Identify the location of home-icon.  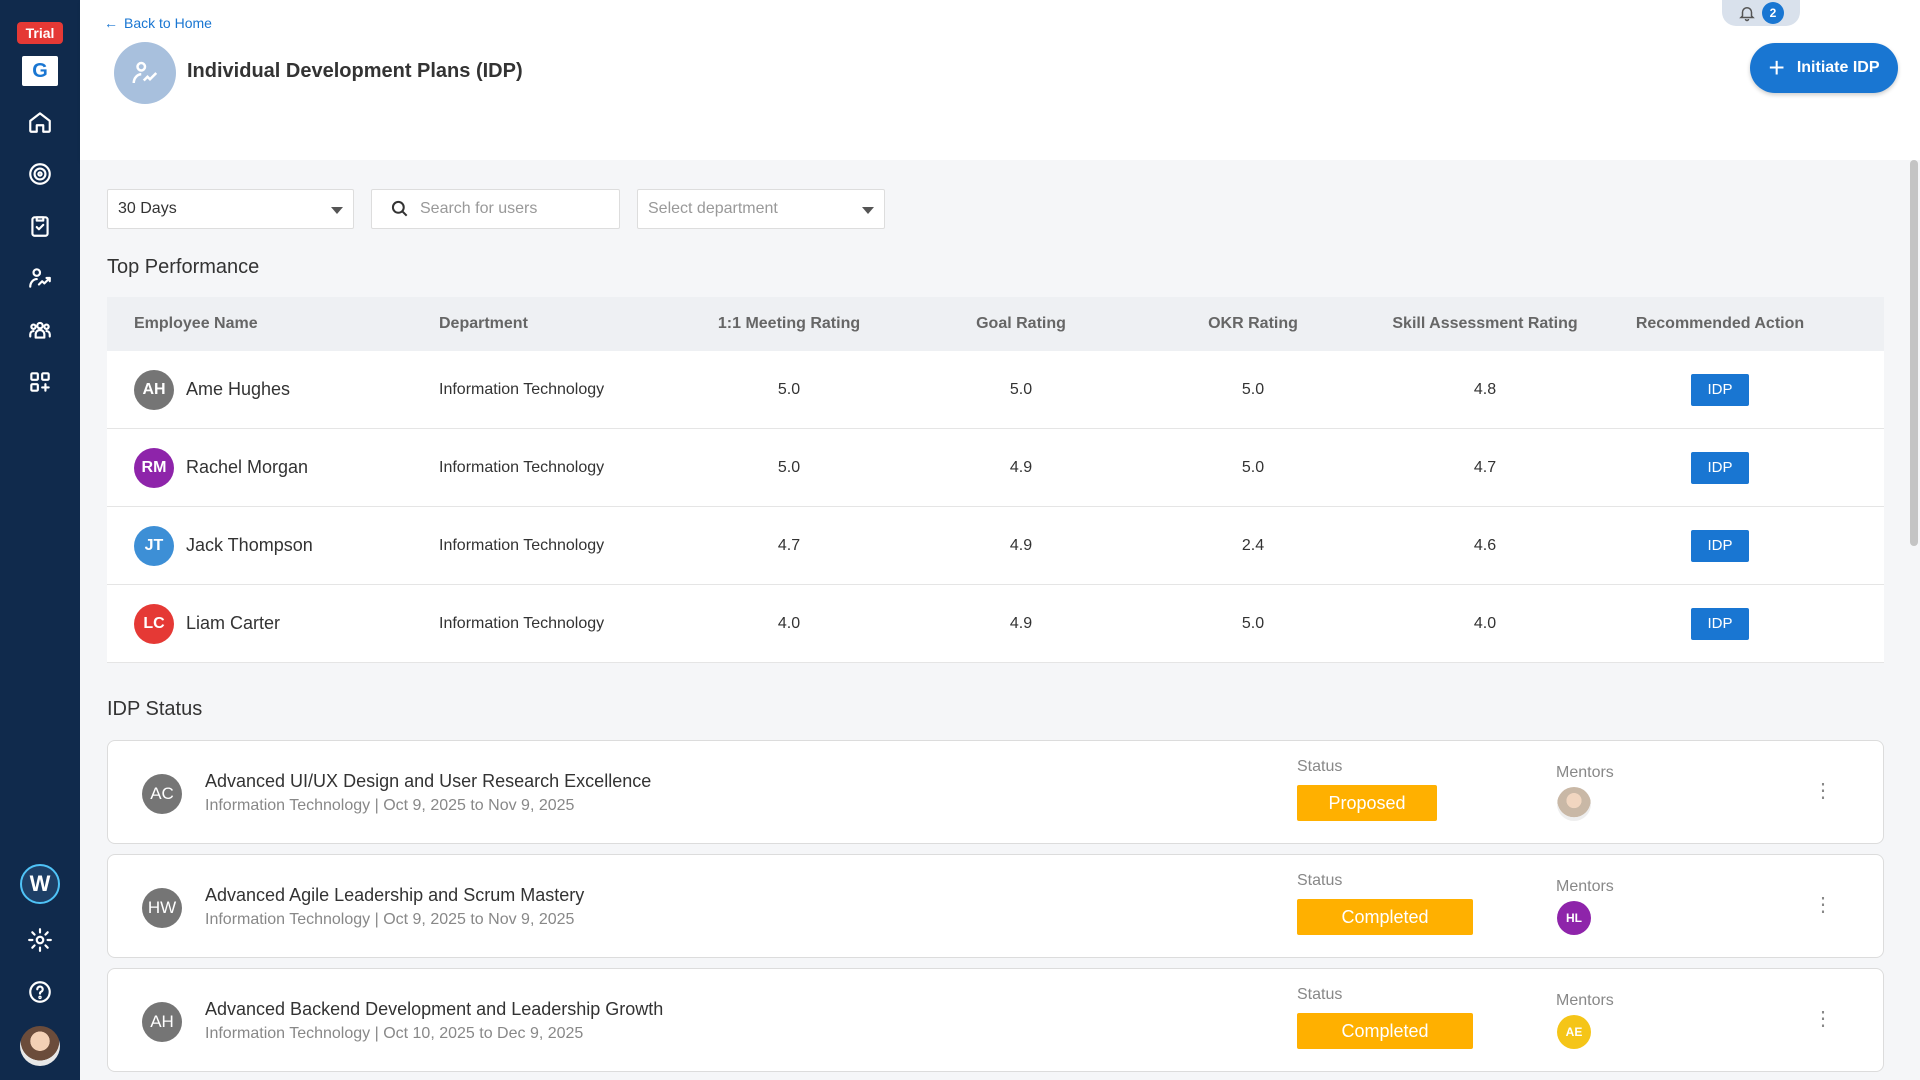
(40, 122).